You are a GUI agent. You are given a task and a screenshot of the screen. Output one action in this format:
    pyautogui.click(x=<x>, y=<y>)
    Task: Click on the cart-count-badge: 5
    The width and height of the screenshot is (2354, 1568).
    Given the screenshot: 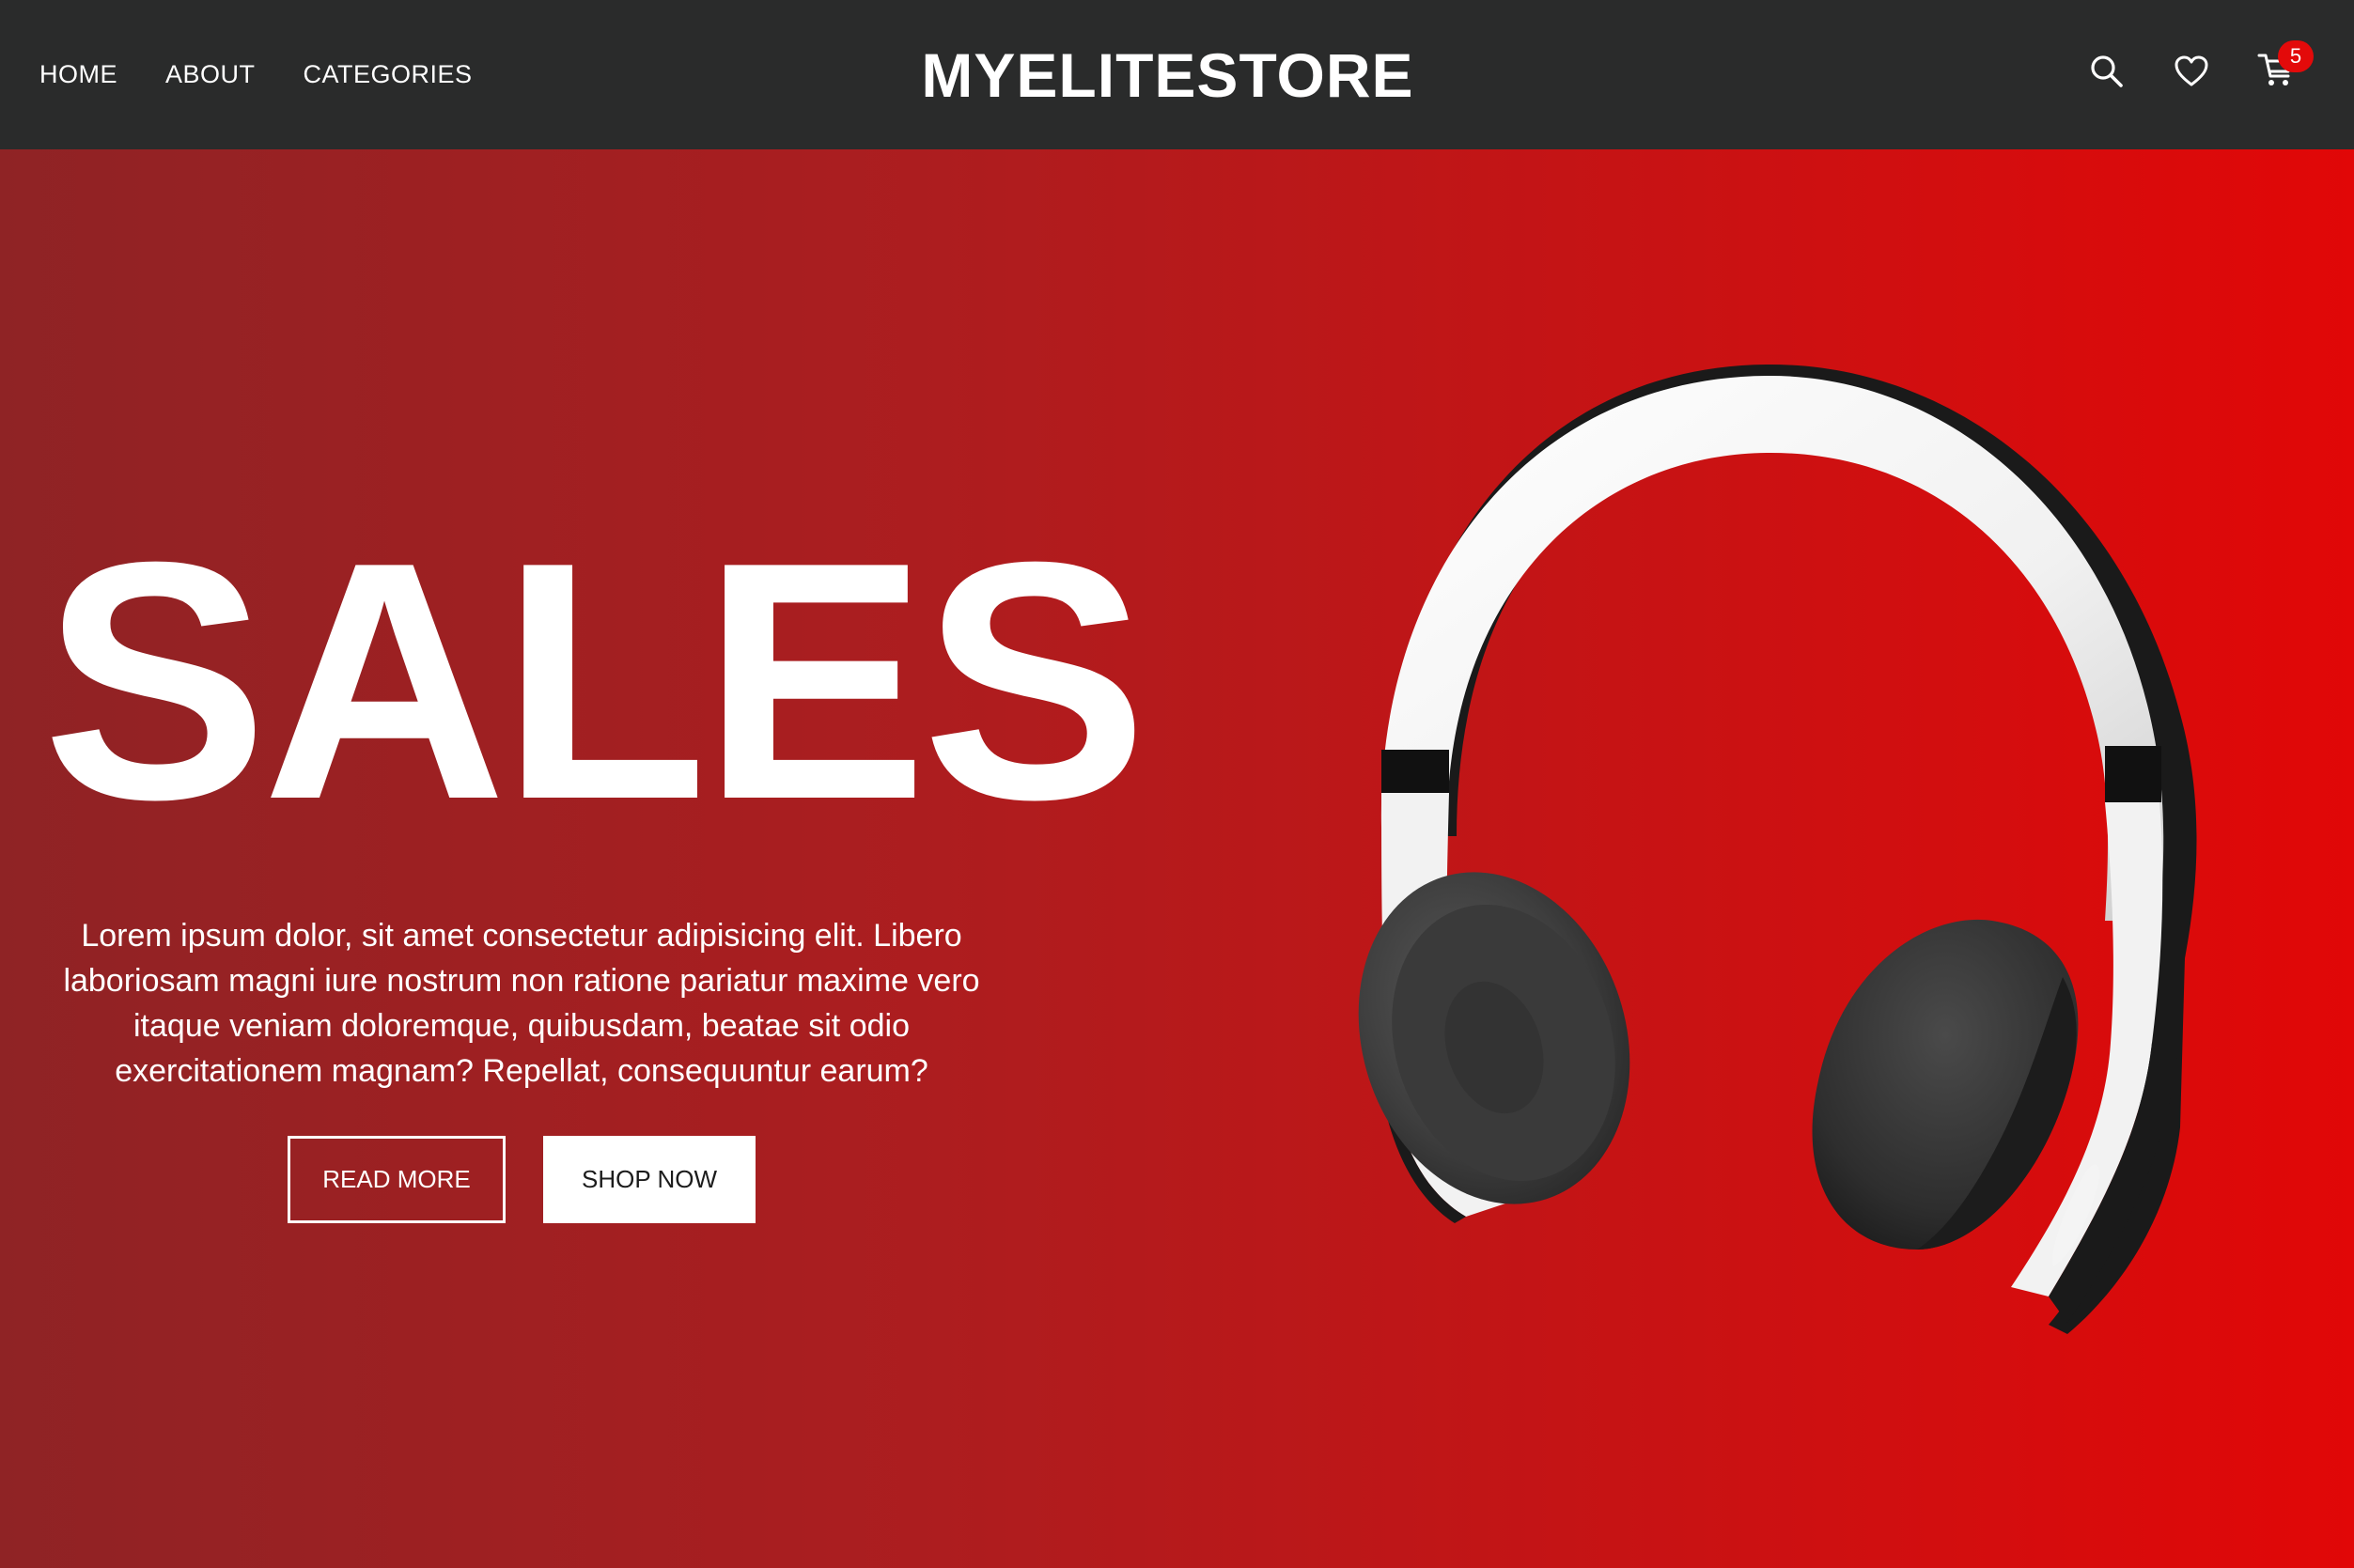 What is the action you would take?
    pyautogui.click(x=2296, y=56)
    